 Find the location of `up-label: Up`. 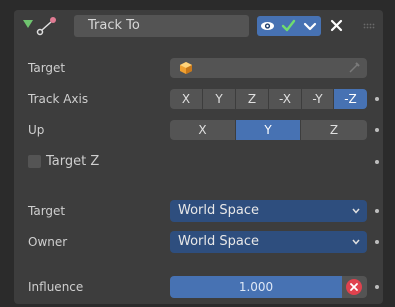

up-label: Up is located at coordinates (36, 130).